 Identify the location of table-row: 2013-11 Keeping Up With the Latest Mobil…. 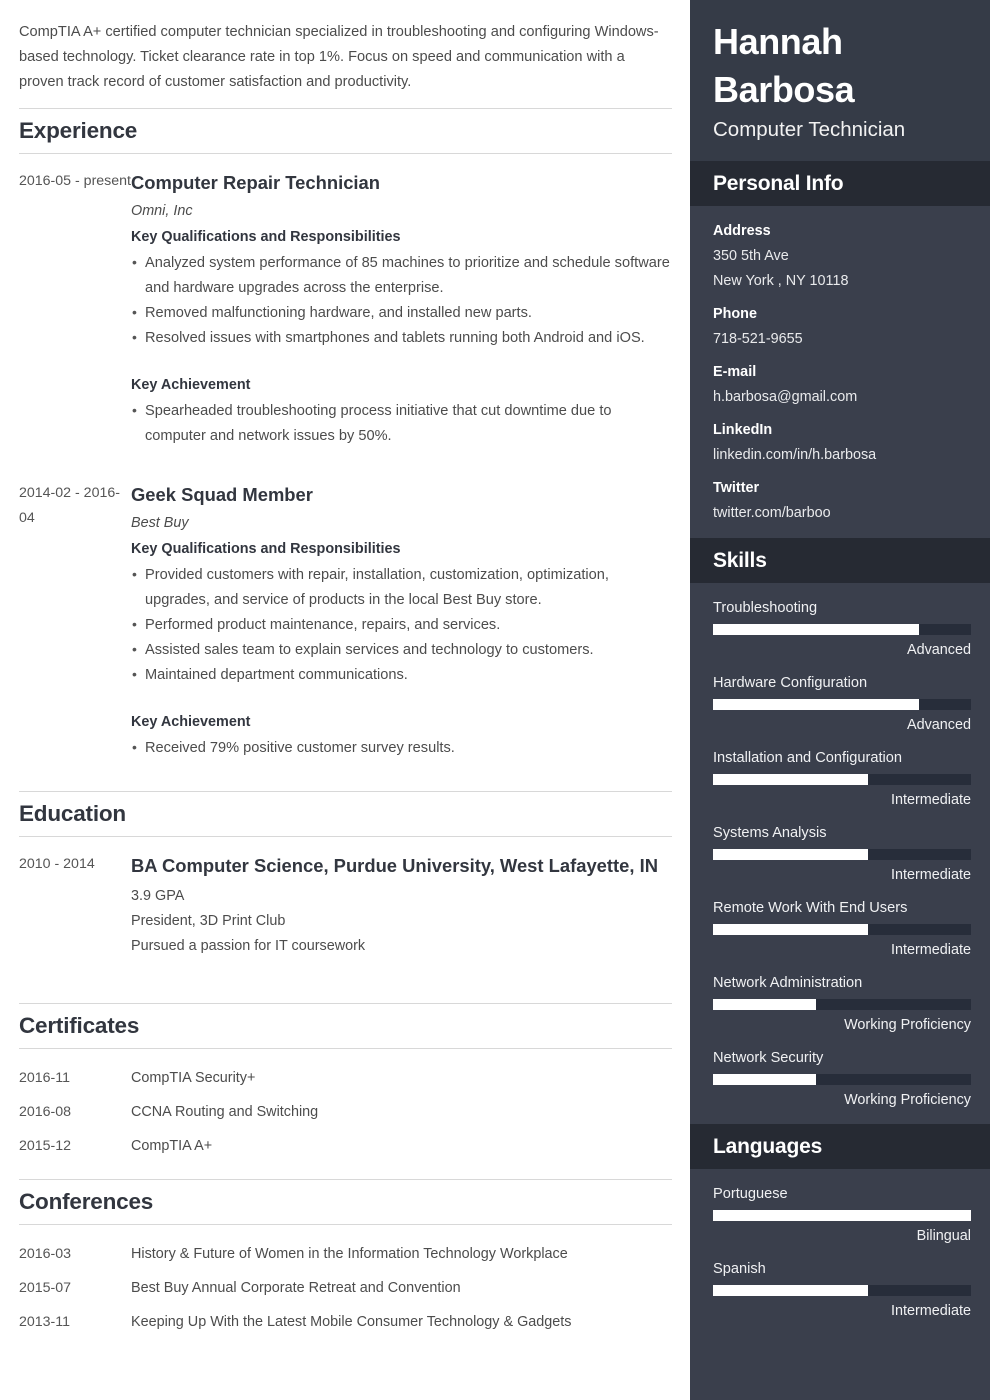
(345, 1323).